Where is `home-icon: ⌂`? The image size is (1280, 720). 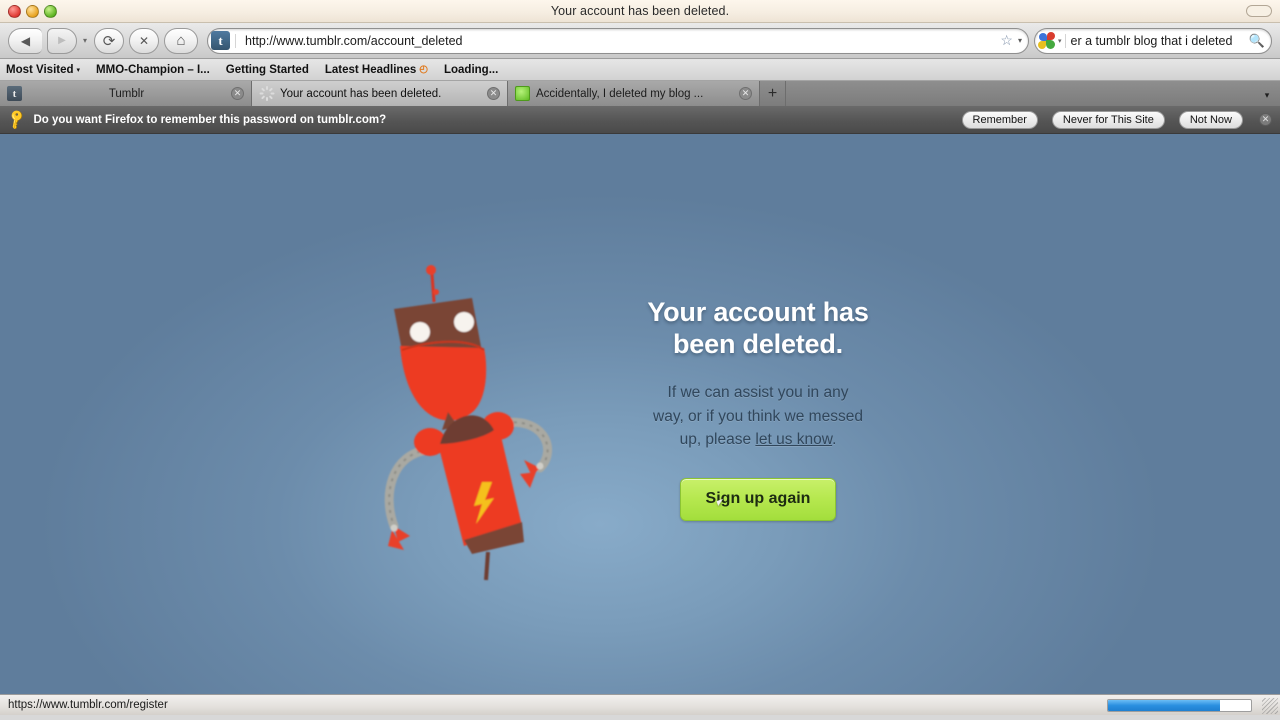 home-icon: ⌂ is located at coordinates (181, 40).